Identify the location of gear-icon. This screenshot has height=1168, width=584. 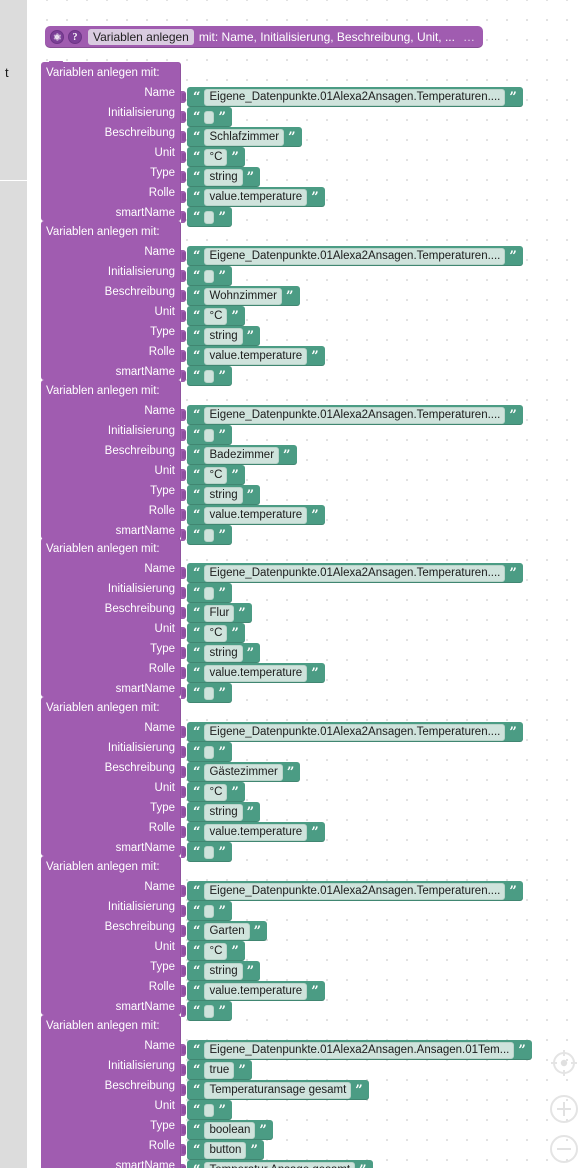
(57, 37).